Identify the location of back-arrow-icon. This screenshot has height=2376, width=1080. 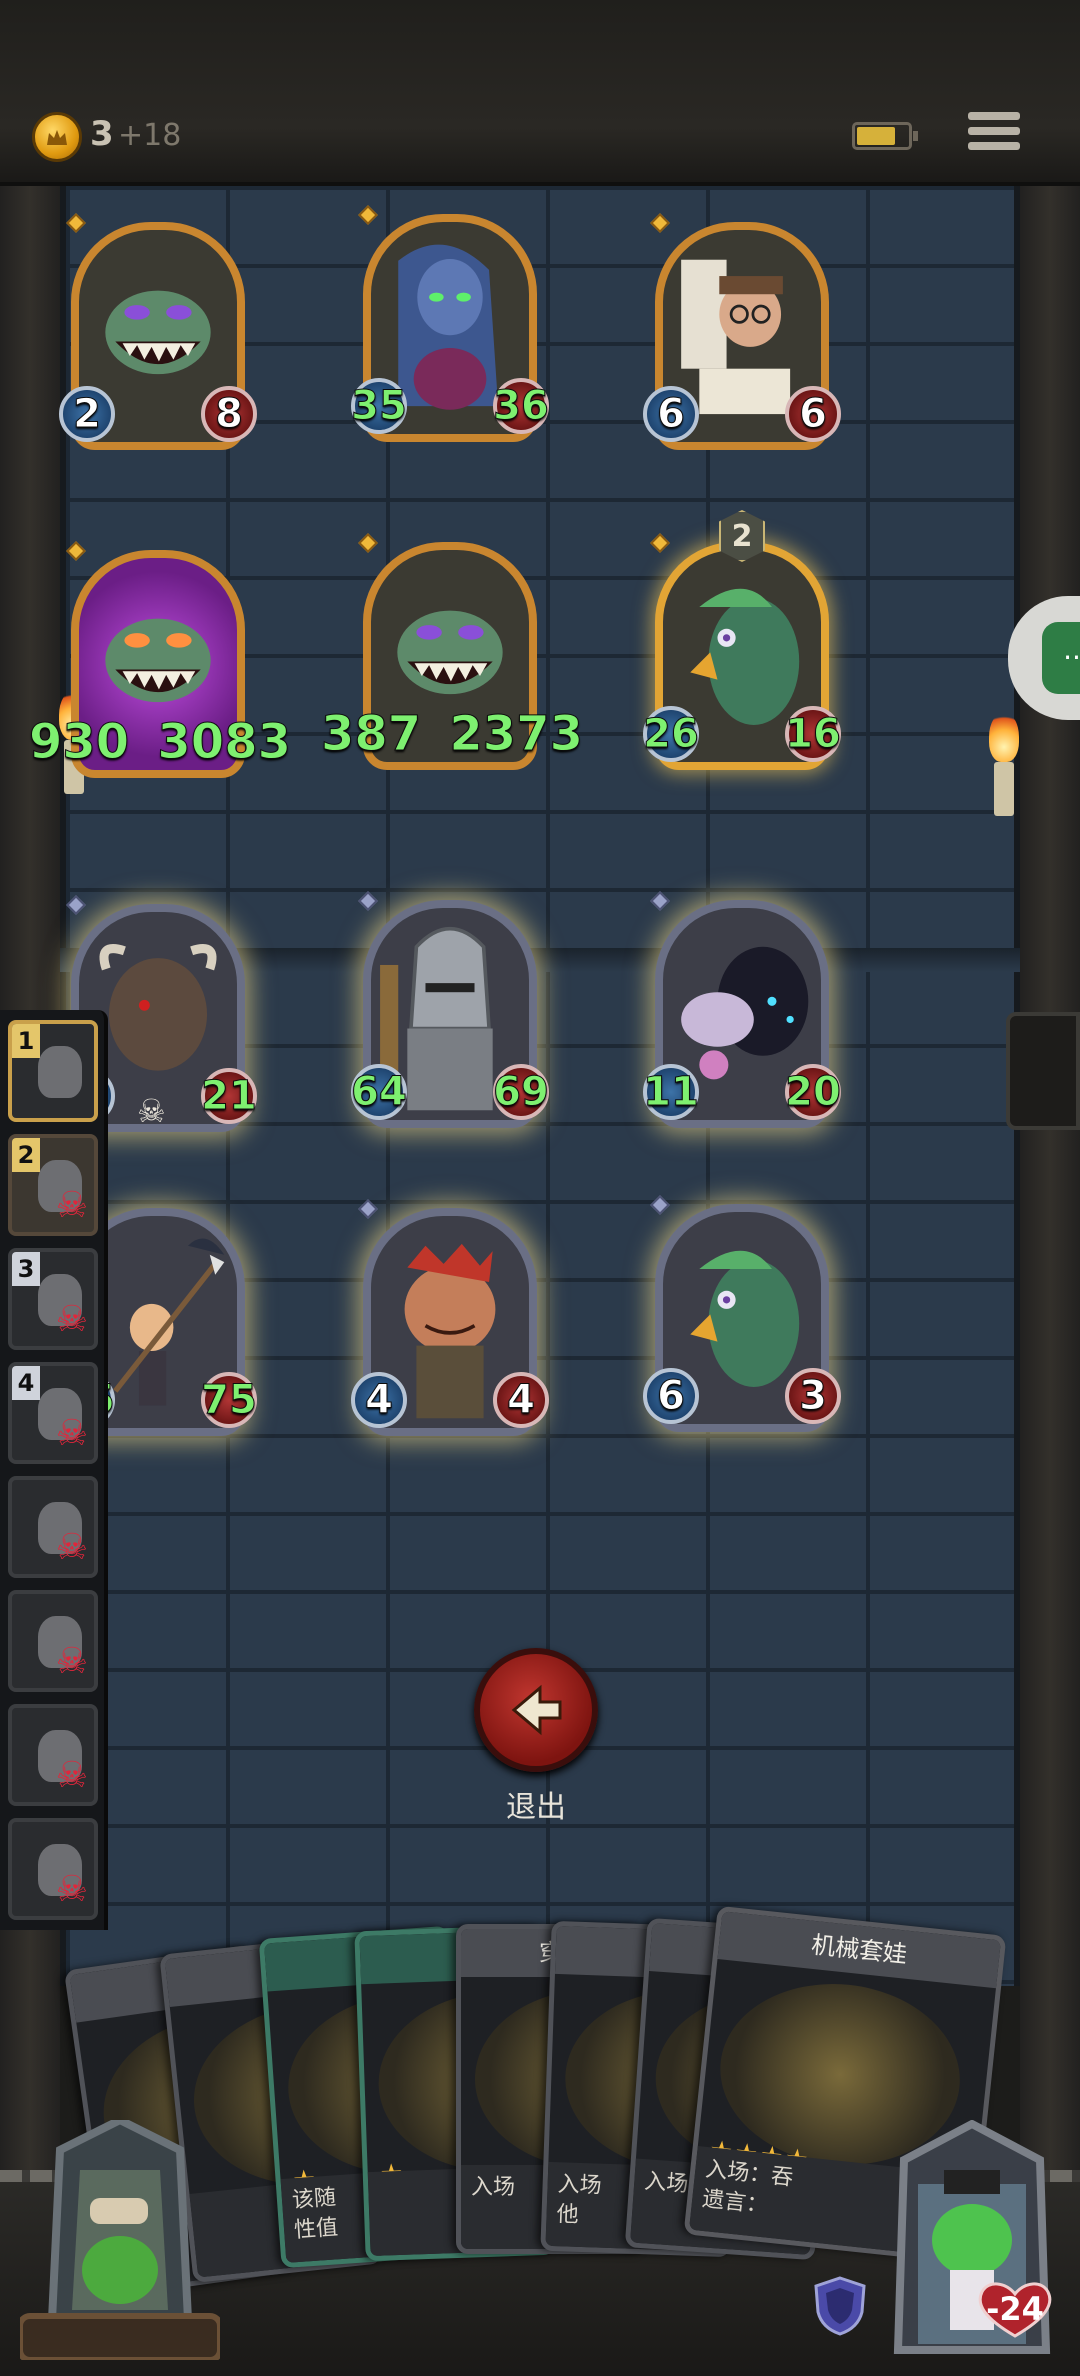
(536, 1710).